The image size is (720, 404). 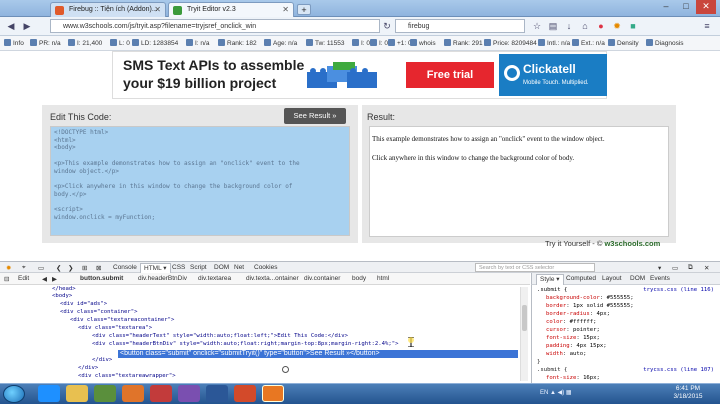 I want to click on css-source-link: trycss.css (line 116), so click(x=678, y=290).